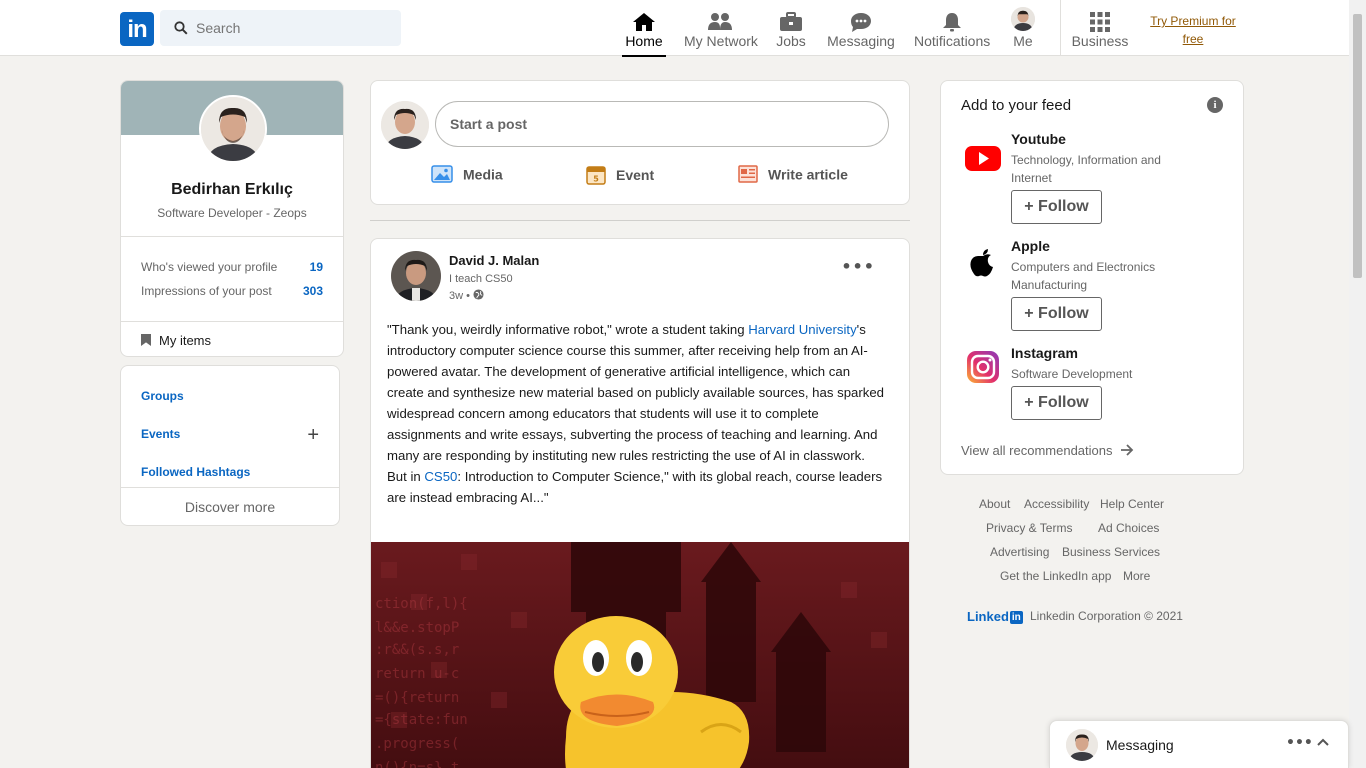 The width and height of the screenshot is (1366, 768). Describe the element at coordinates (1019, 552) in the screenshot. I see `footer-advertising-link: Advertising` at that location.